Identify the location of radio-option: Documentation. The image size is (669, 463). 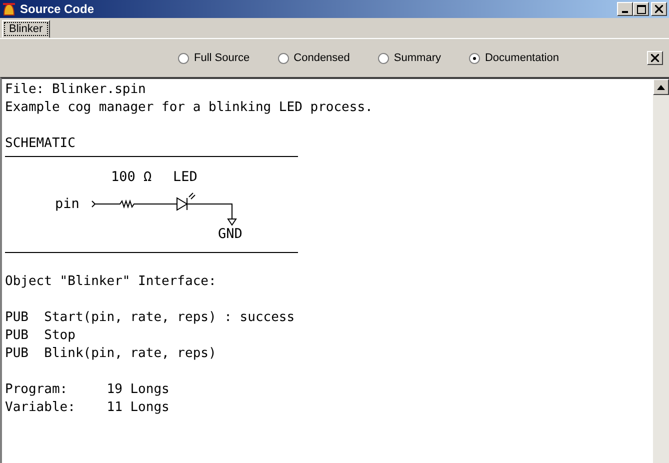
(513, 58).